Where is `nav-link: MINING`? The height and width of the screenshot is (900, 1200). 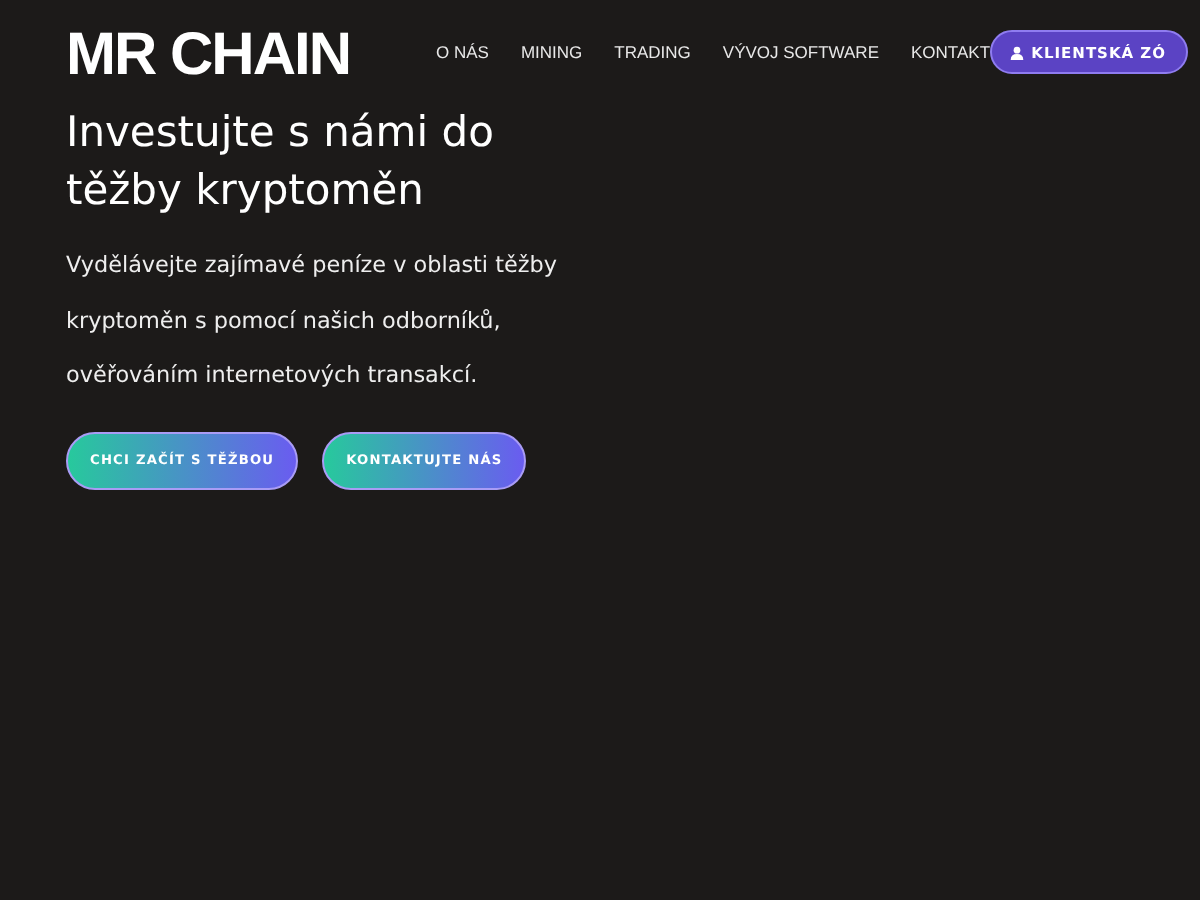 nav-link: MINING is located at coordinates (551, 52).